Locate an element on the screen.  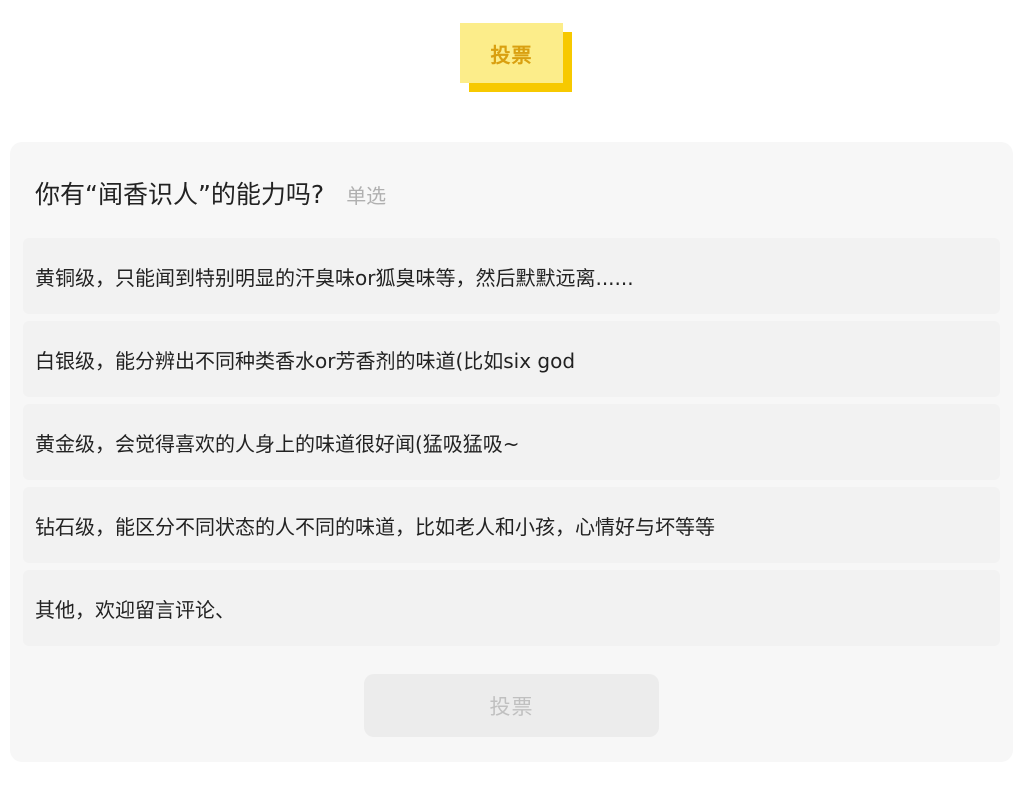
poll-question: 你有“闻香识人”的能力吗? 单选 is located at coordinates (210, 193).